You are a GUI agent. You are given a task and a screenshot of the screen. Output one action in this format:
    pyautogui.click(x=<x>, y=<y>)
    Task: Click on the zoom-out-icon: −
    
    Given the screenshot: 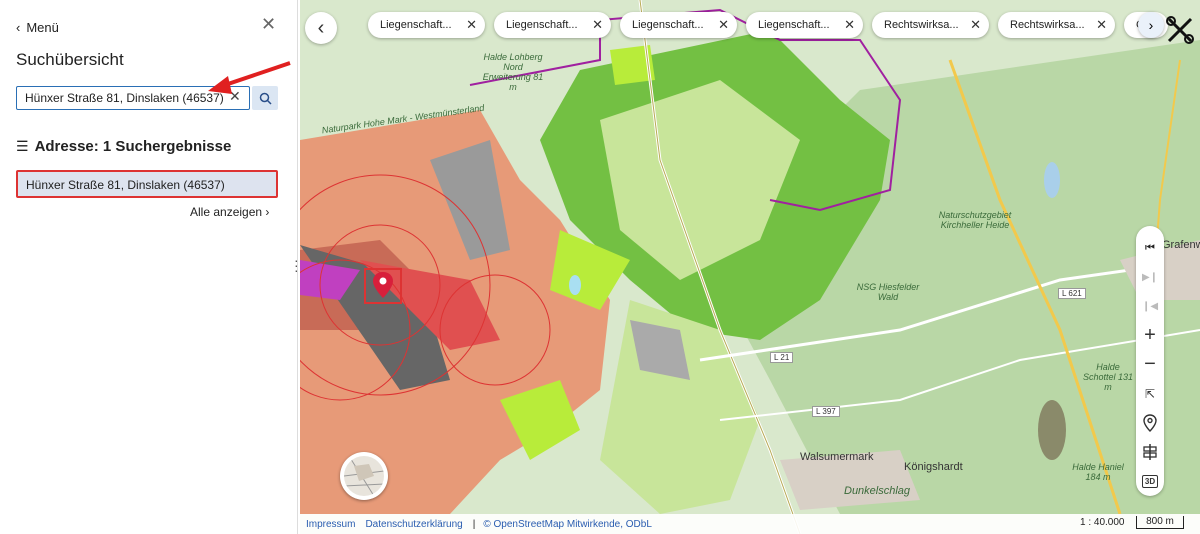 What is the action you would take?
    pyautogui.click(x=1150, y=364)
    